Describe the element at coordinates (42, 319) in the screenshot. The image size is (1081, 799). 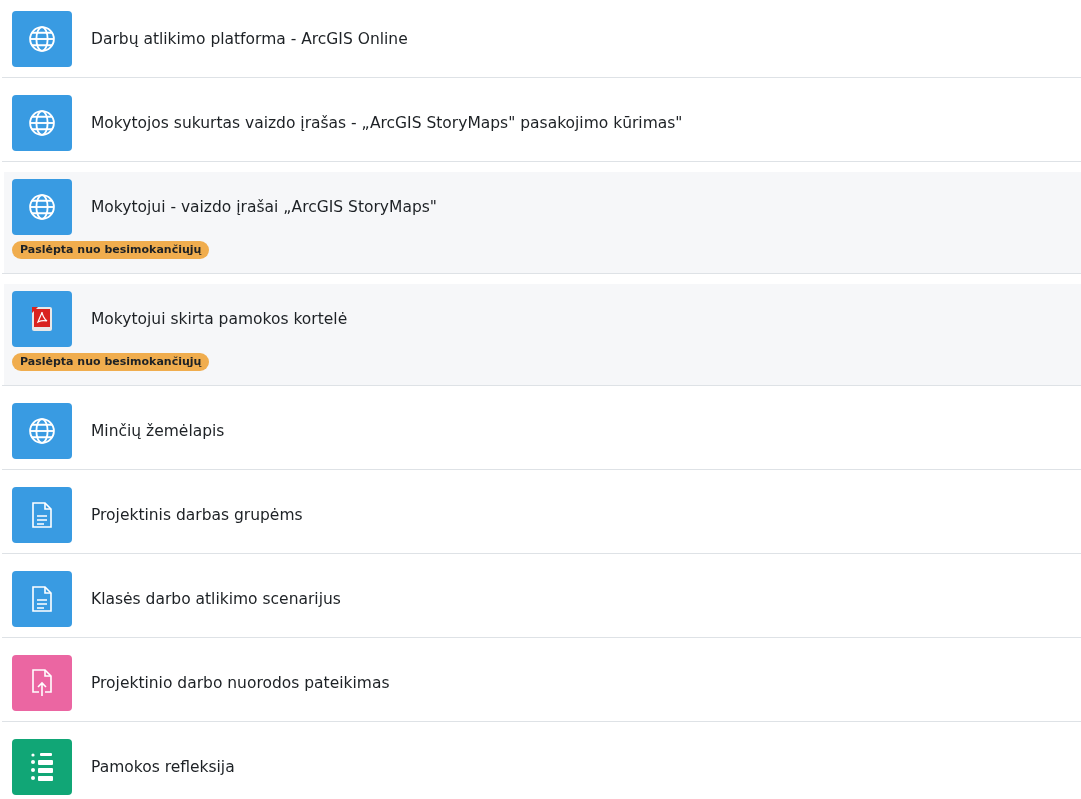
I see `pdf-file-icon` at that location.